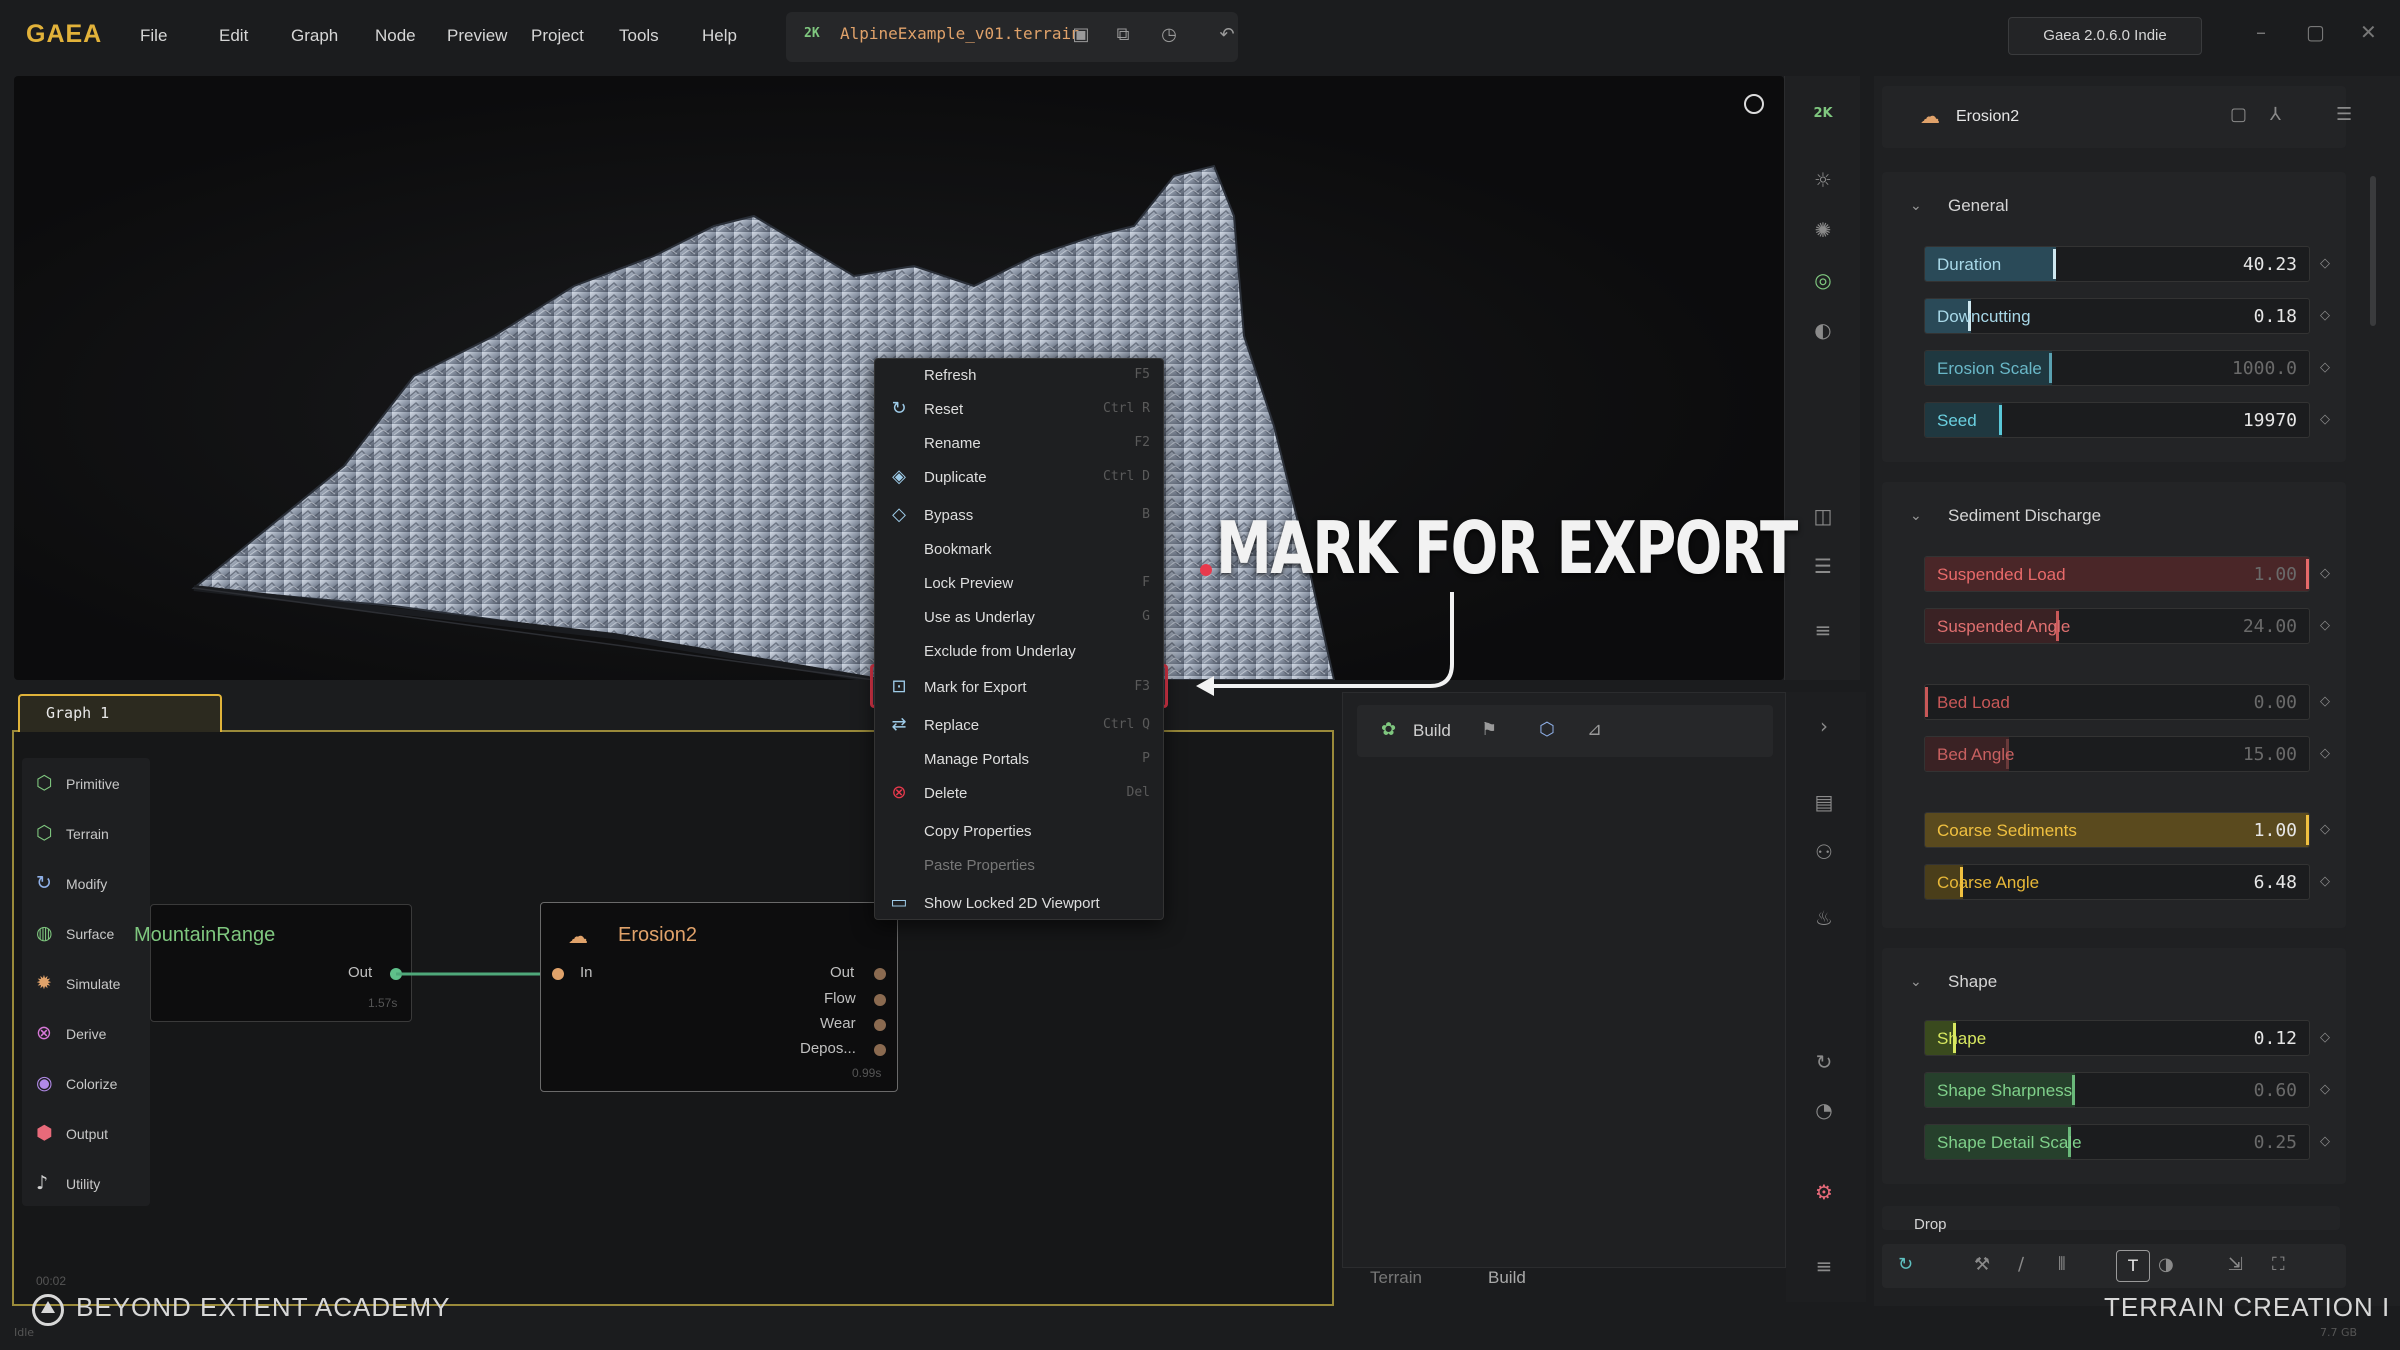 This screenshot has width=2400, height=1350. What do you see at coordinates (2117, 264) in the screenshot?
I see `slider-duration: Duration 40.23` at bounding box center [2117, 264].